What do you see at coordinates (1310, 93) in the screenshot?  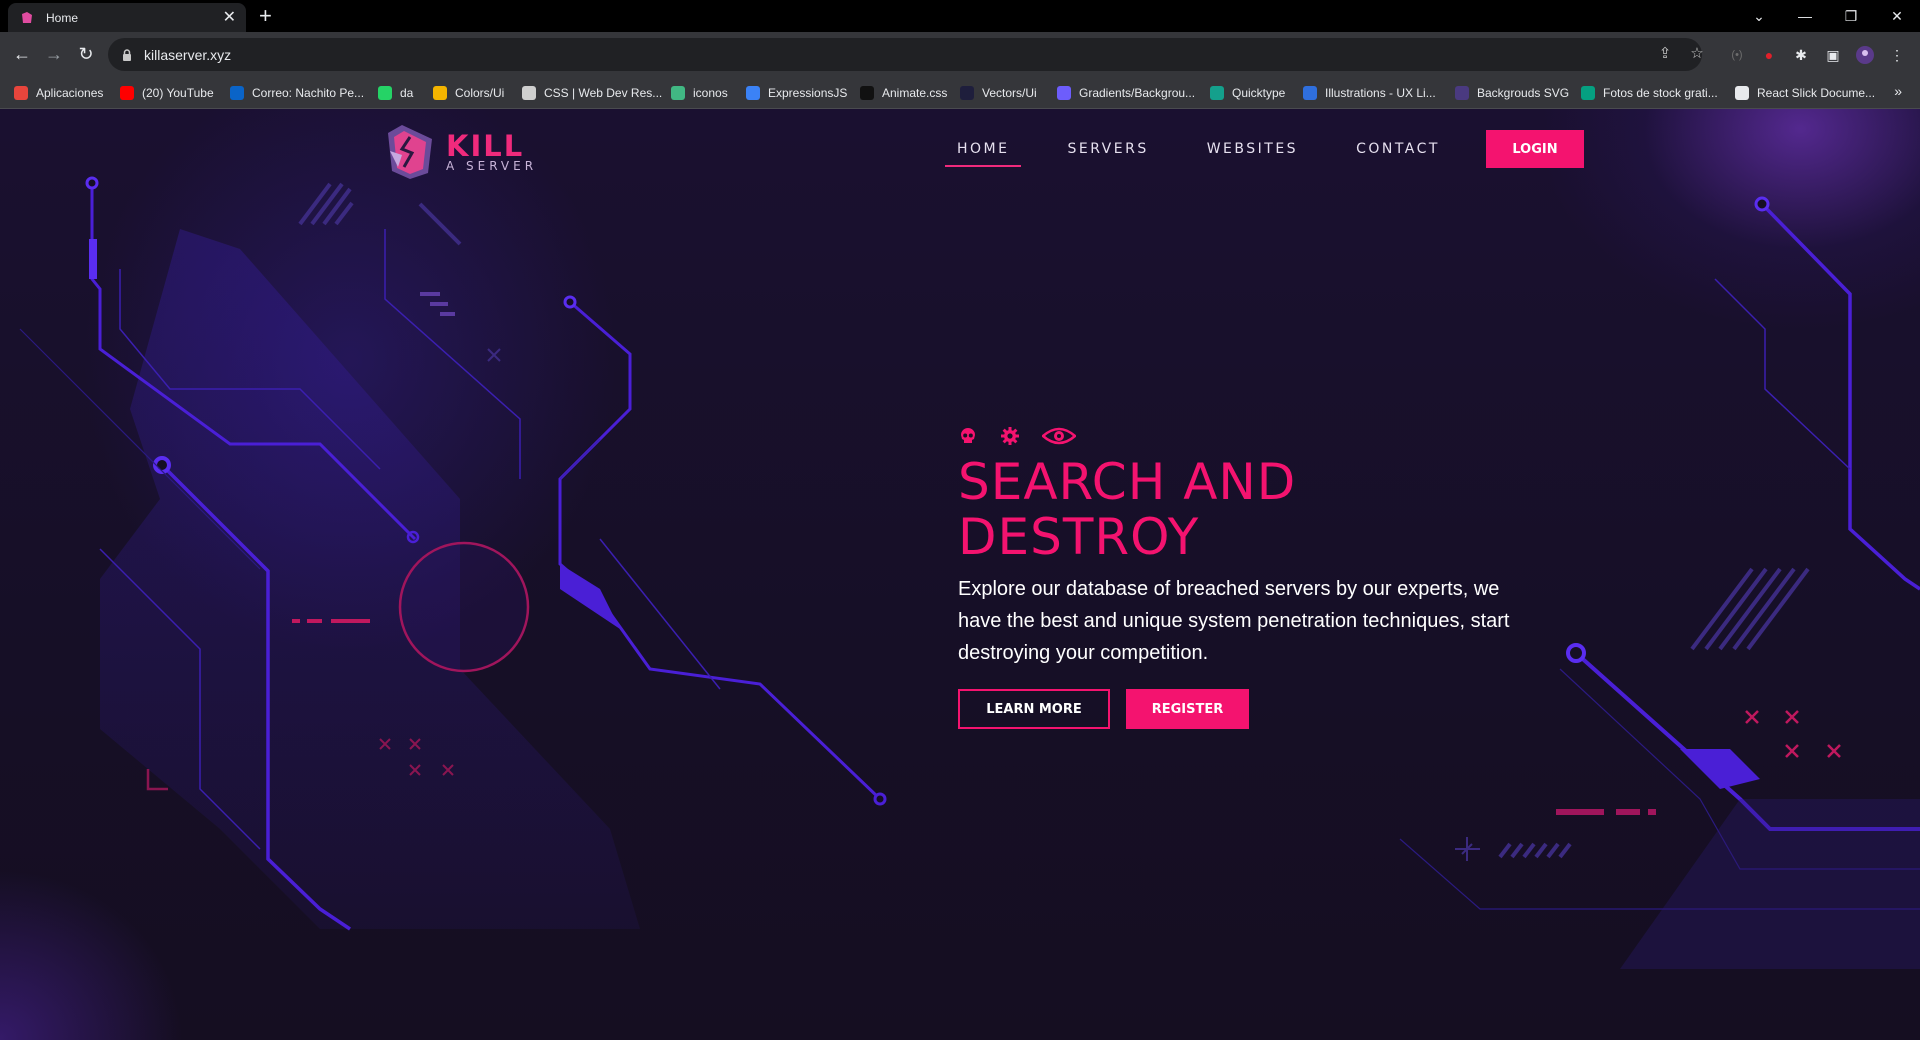 I see `ux-icon` at bounding box center [1310, 93].